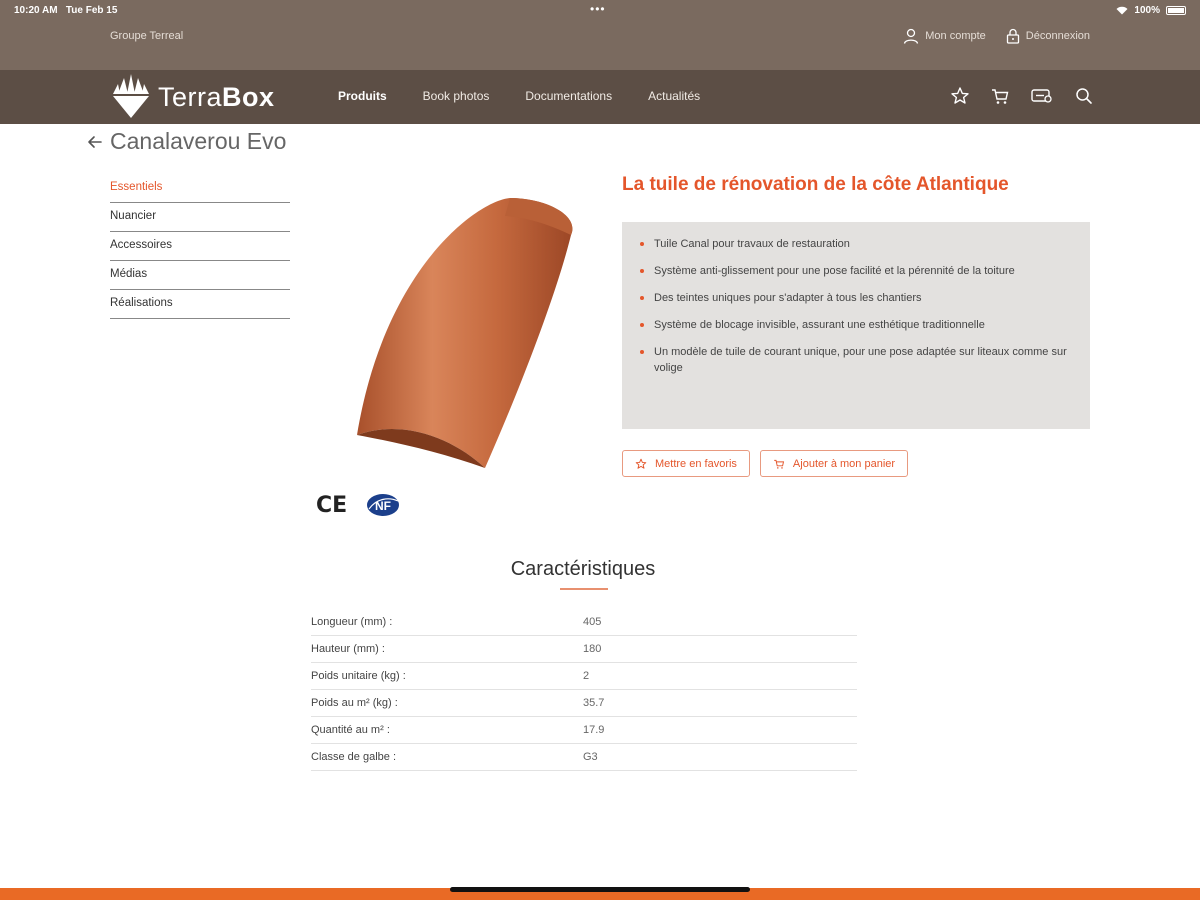 The width and height of the screenshot is (1200, 900). What do you see at coordinates (36, 10) in the screenshot?
I see `status-clock: 10:20 AM` at bounding box center [36, 10].